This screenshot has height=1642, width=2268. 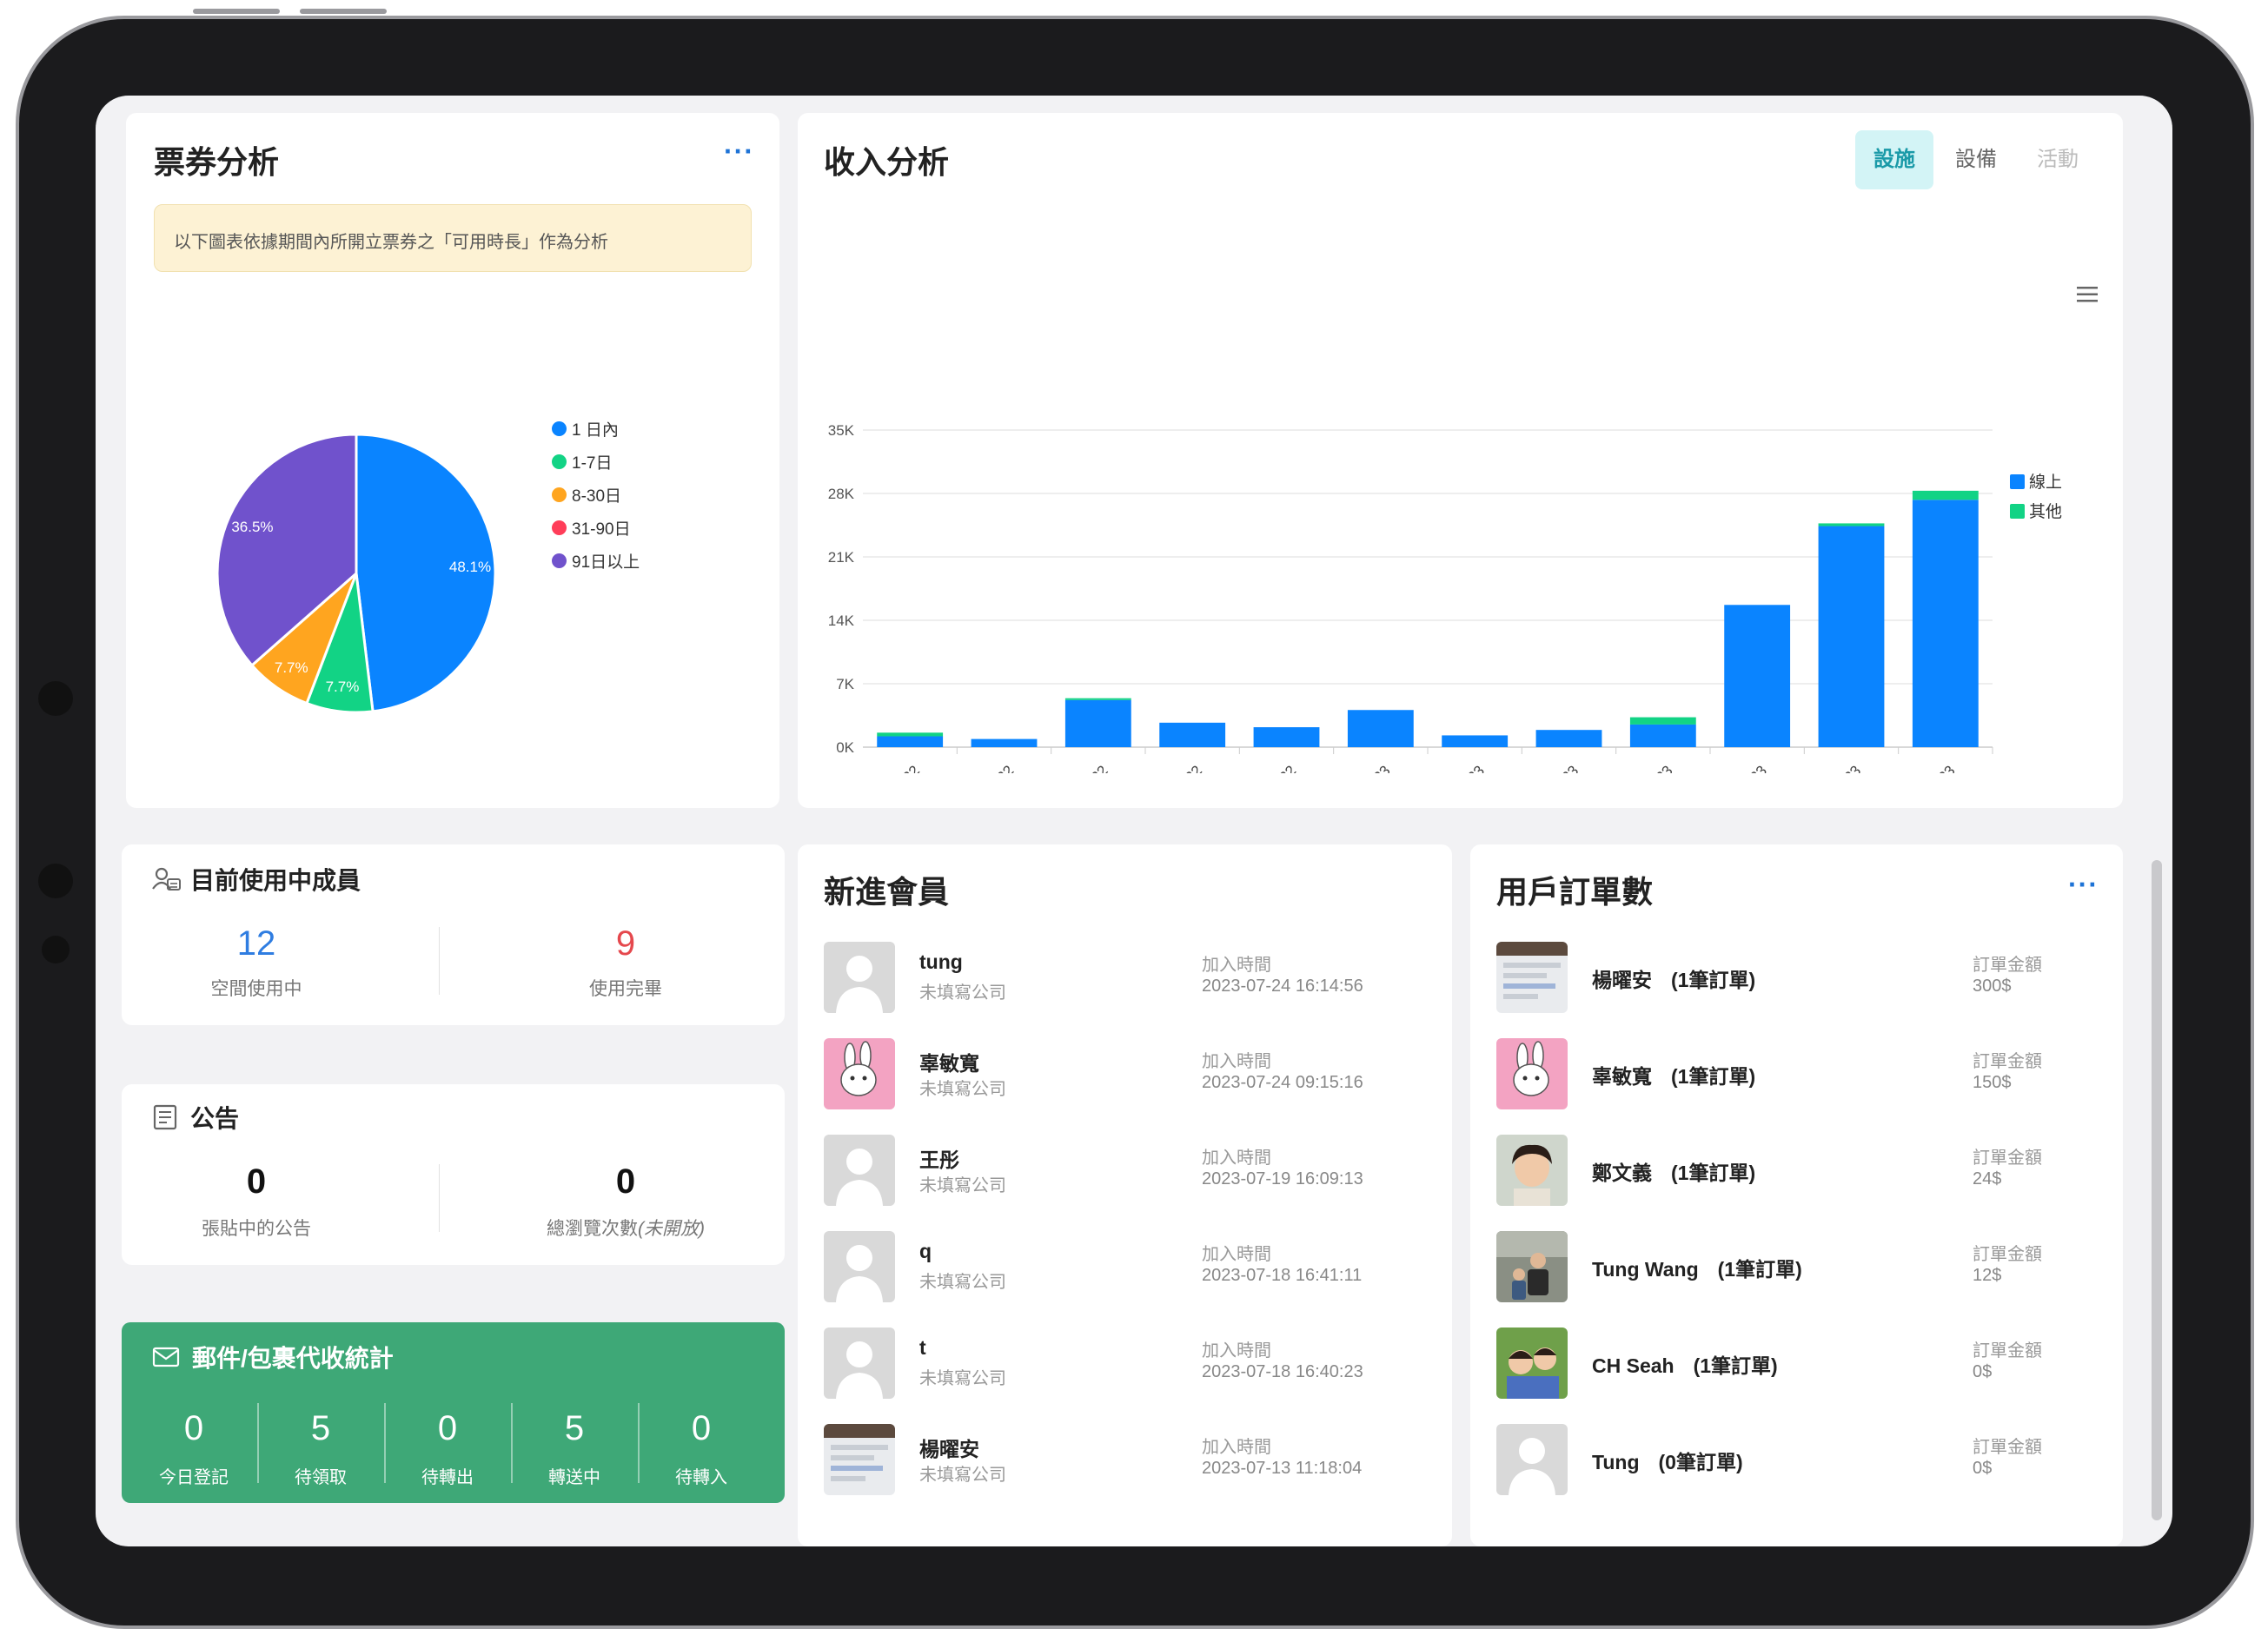 I want to click on divider, so click(x=639, y=1443).